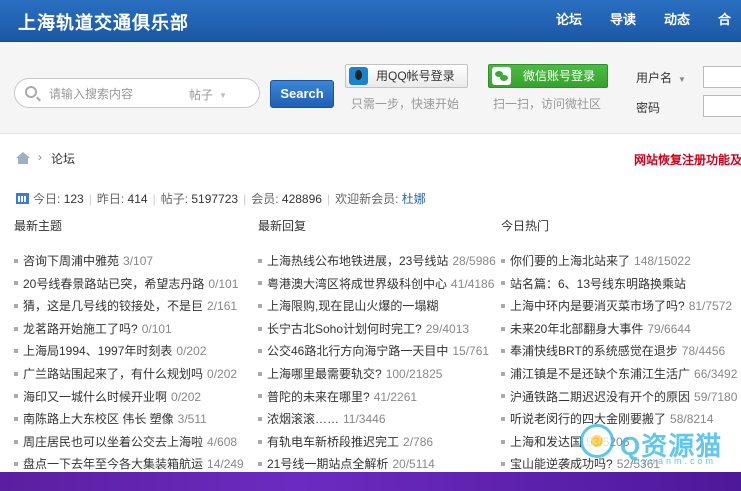  I want to click on list-item: 海印又一城什么时候开业啊 0/202, so click(136, 397).